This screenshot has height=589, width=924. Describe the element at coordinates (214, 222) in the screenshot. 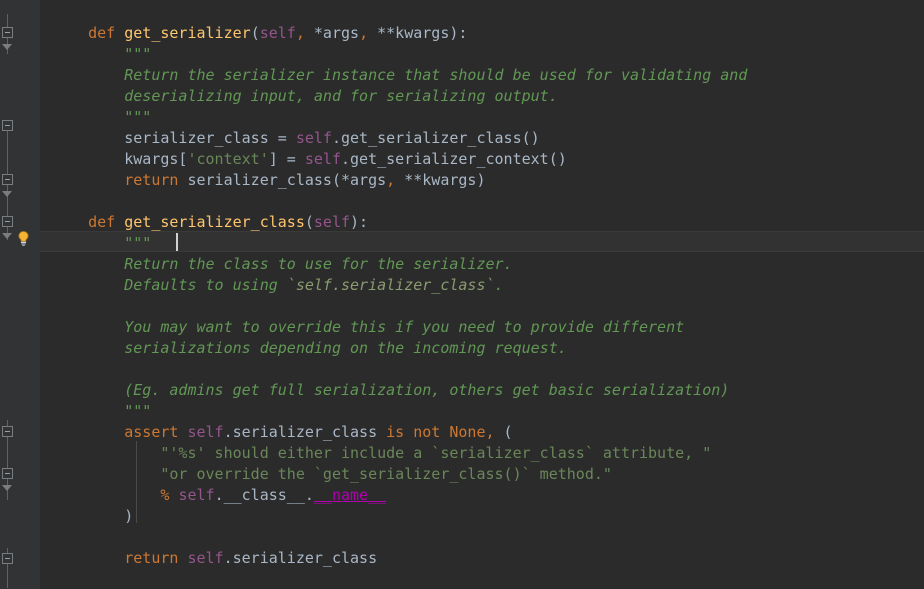

I see `code-token: get_serializer_class` at that location.